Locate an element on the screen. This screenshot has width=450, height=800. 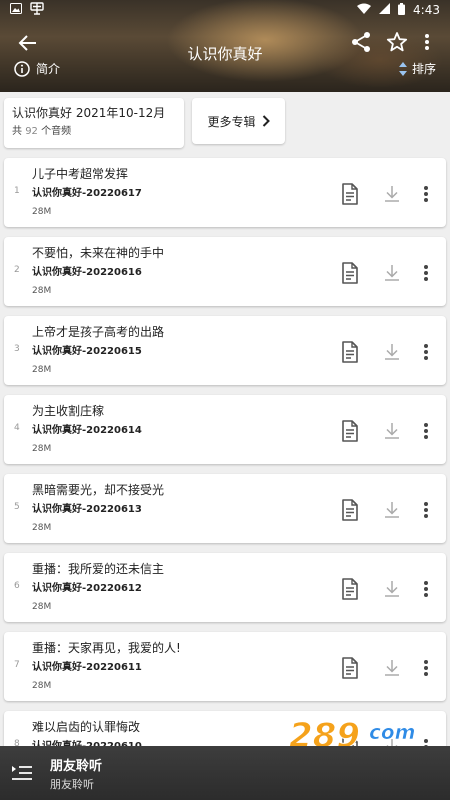
track-album: 认识你真好-20220616 is located at coordinates (87, 272).